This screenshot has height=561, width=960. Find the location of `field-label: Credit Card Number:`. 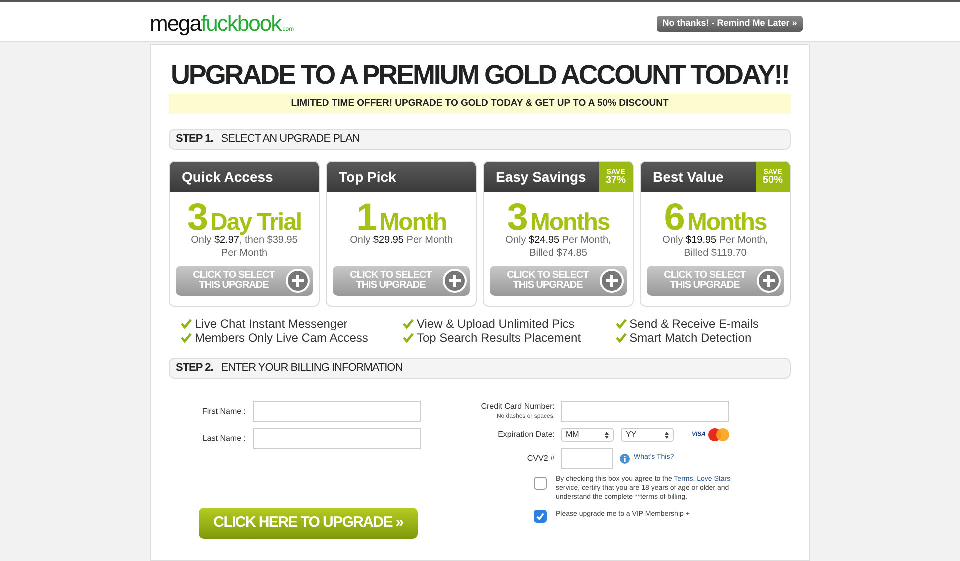

field-label: Credit Card Number: is located at coordinates (517, 407).